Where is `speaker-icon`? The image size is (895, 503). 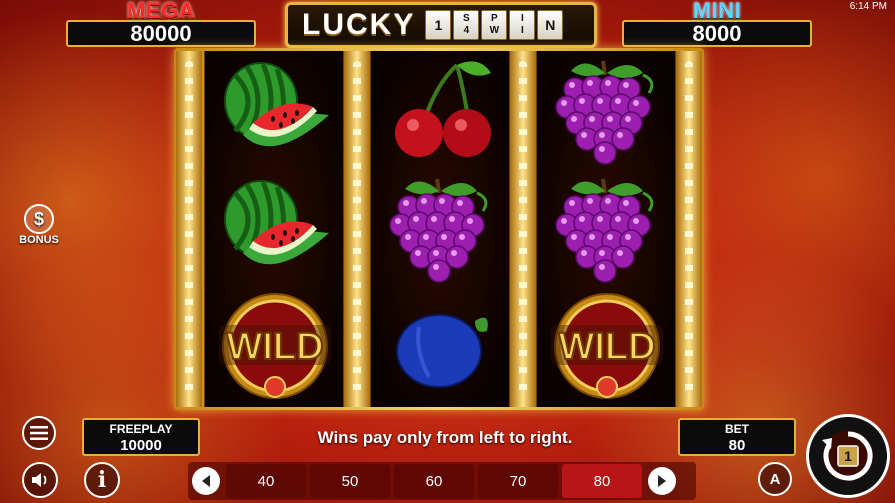
speaker-icon is located at coordinates (39, 480).